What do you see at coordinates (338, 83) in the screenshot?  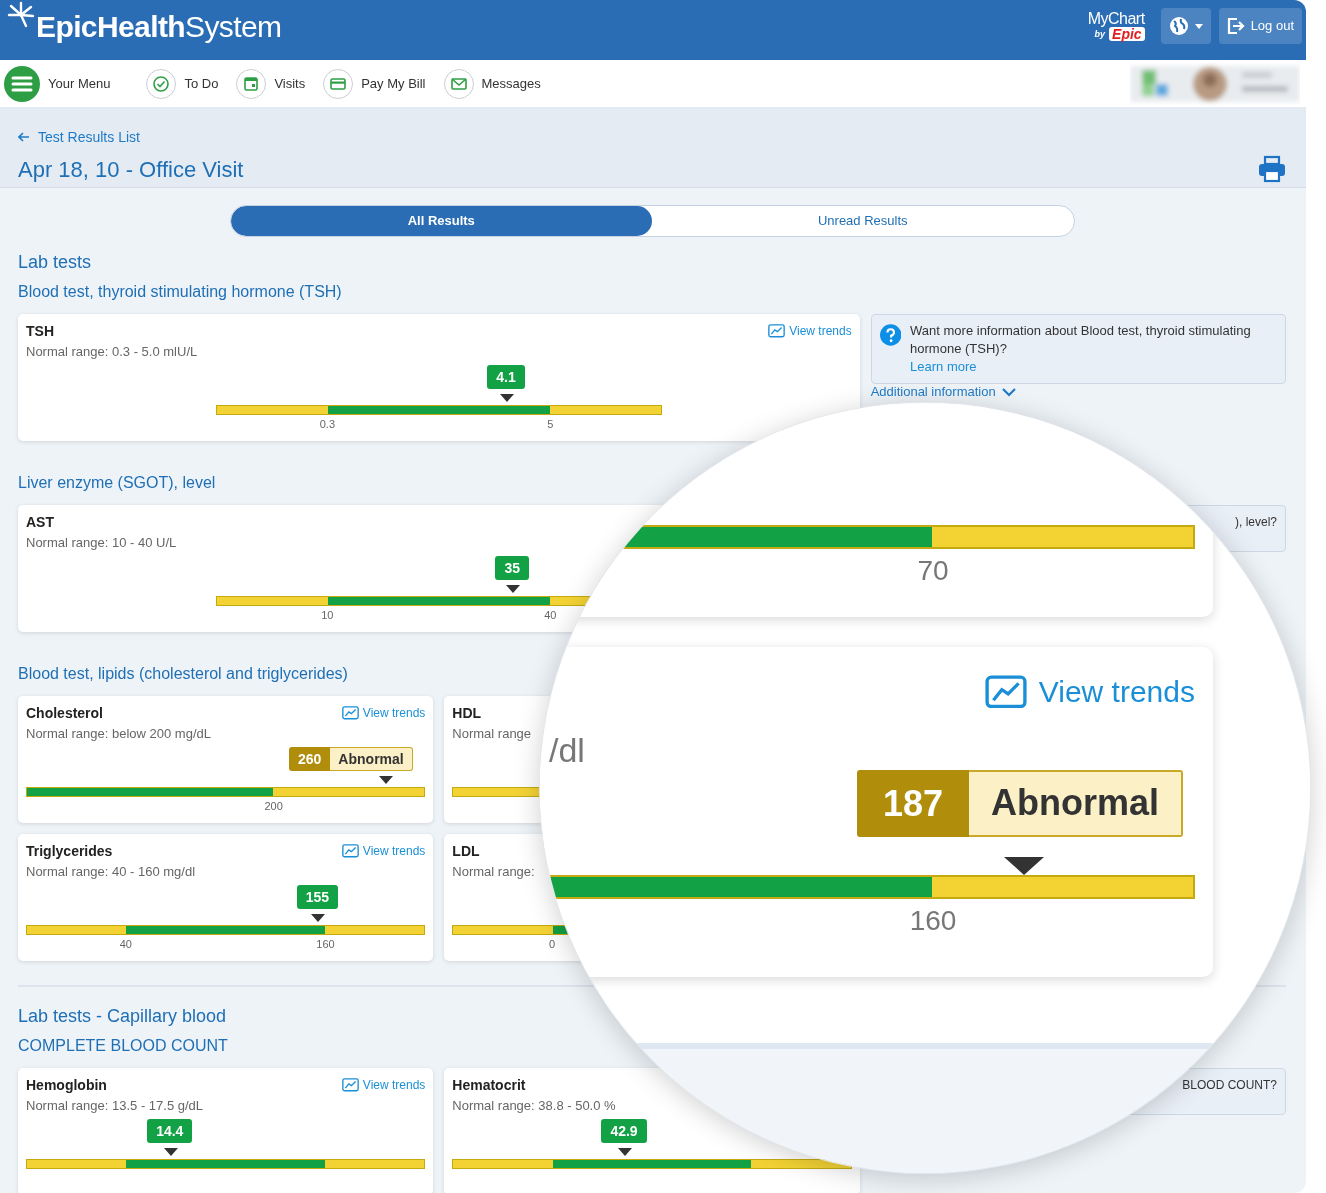 I see `credit-card-icon` at bounding box center [338, 83].